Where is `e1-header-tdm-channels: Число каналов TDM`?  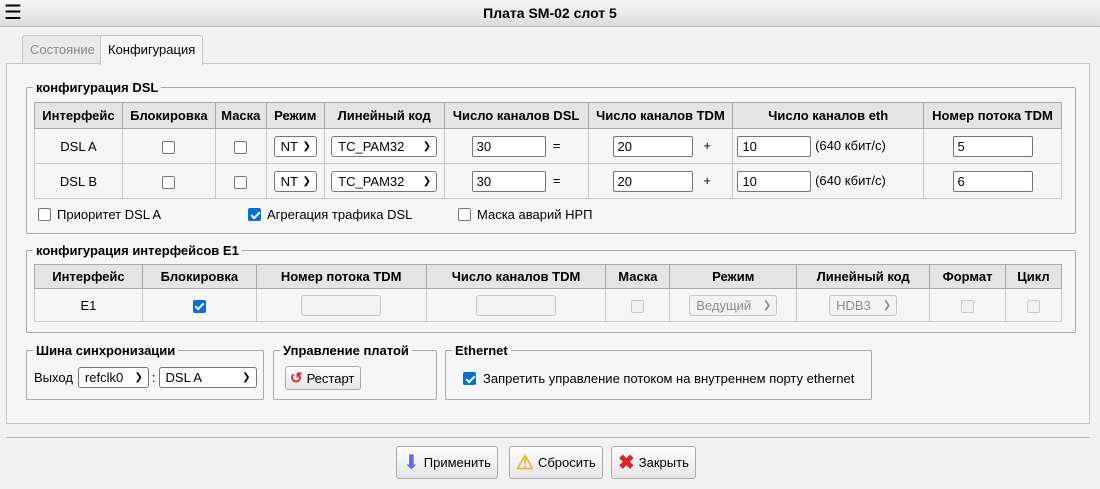
e1-header-tdm-channels: Число каналов TDM is located at coordinates (516, 276).